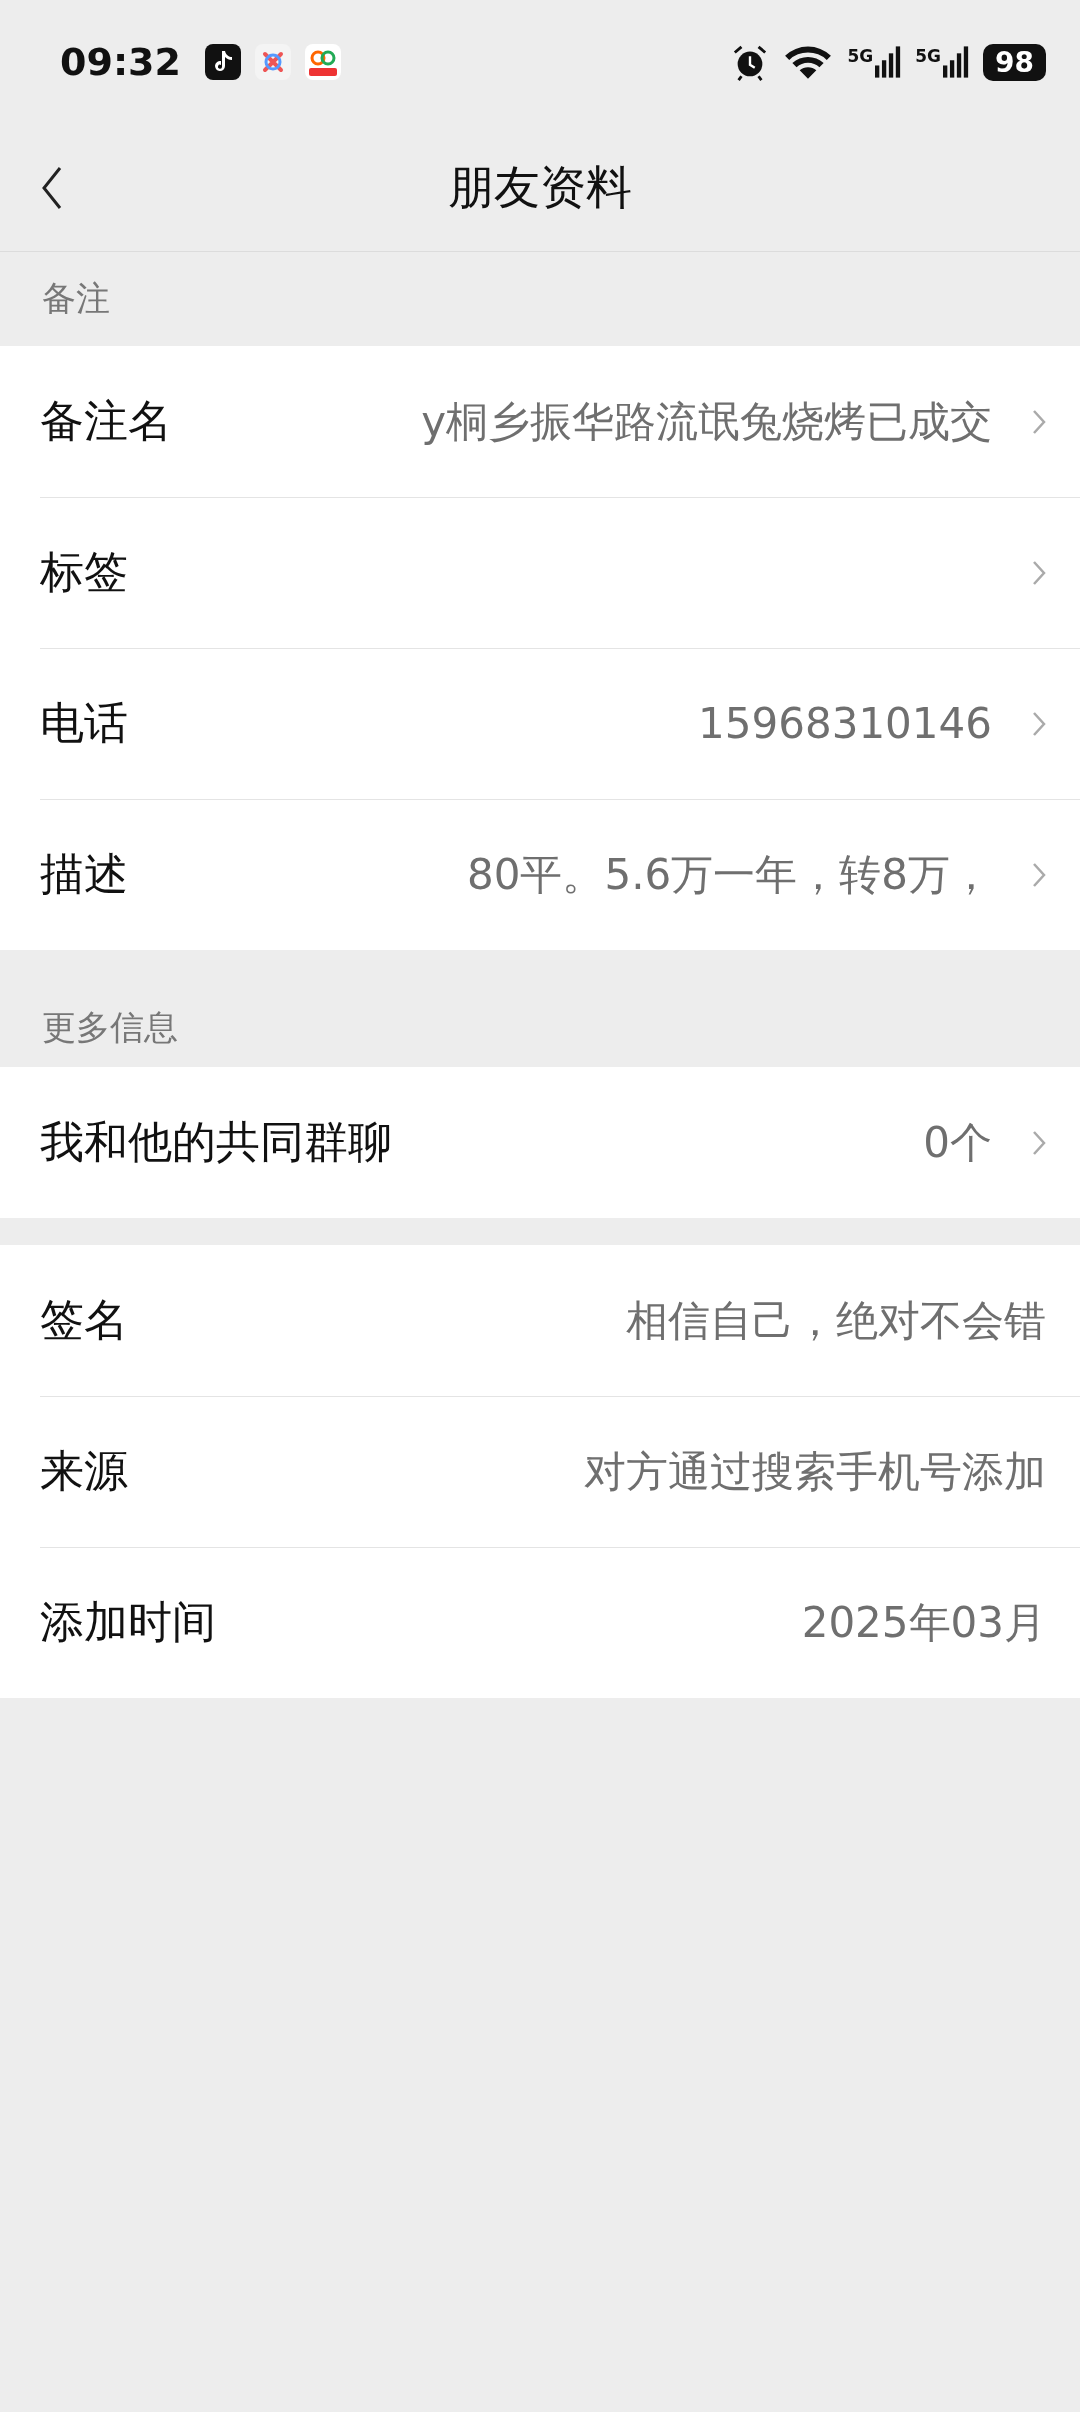  What do you see at coordinates (540, 723) in the screenshot?
I see `info-row: 电话 15968310146` at bounding box center [540, 723].